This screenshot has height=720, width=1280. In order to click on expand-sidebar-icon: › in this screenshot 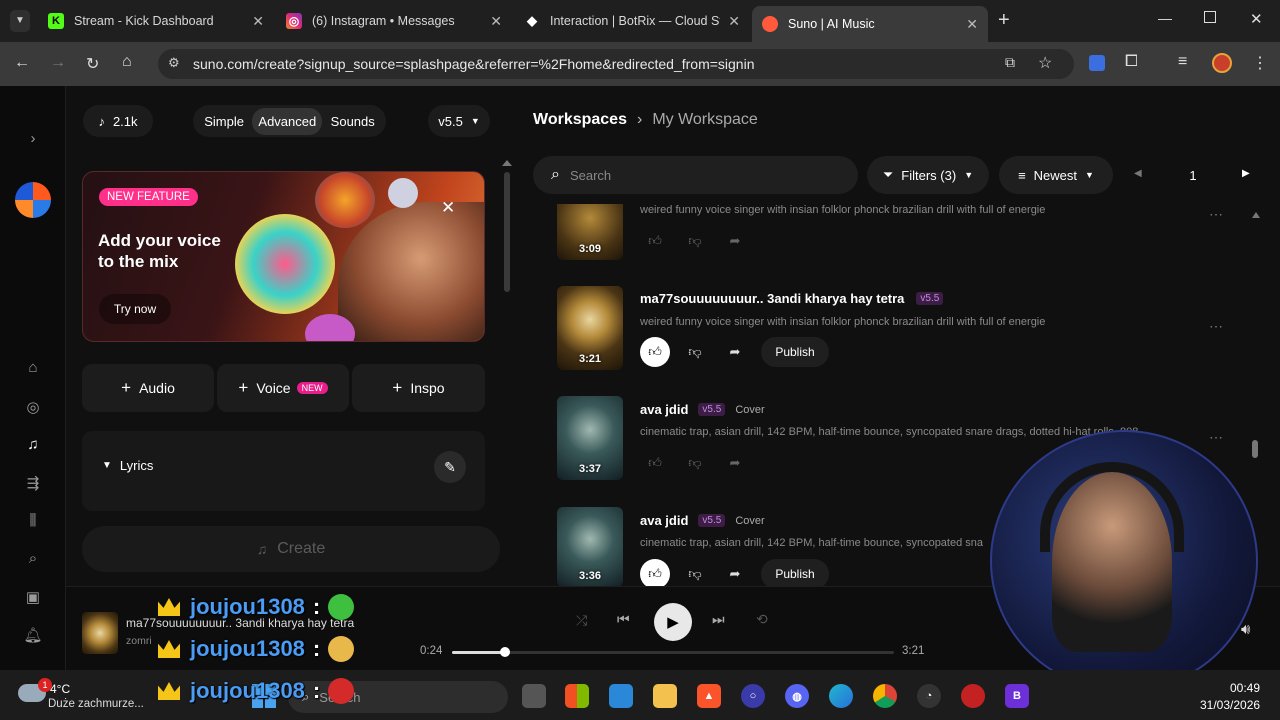, I will do `click(33, 138)`.